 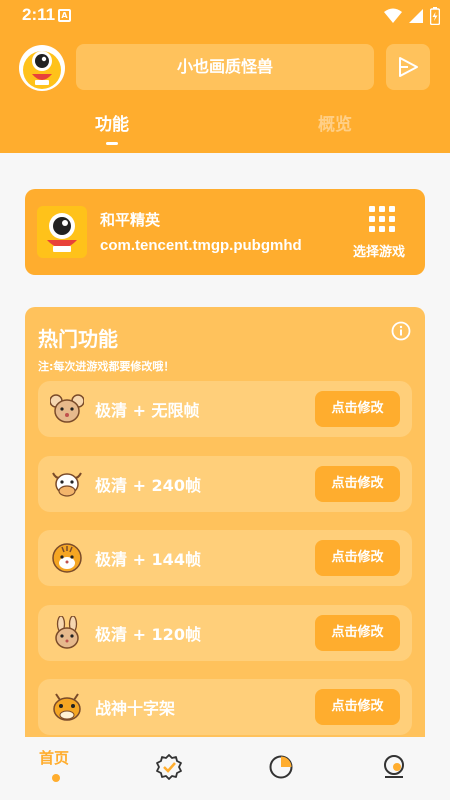 I want to click on feature-label: 极清 + 240帧, so click(x=148, y=485).